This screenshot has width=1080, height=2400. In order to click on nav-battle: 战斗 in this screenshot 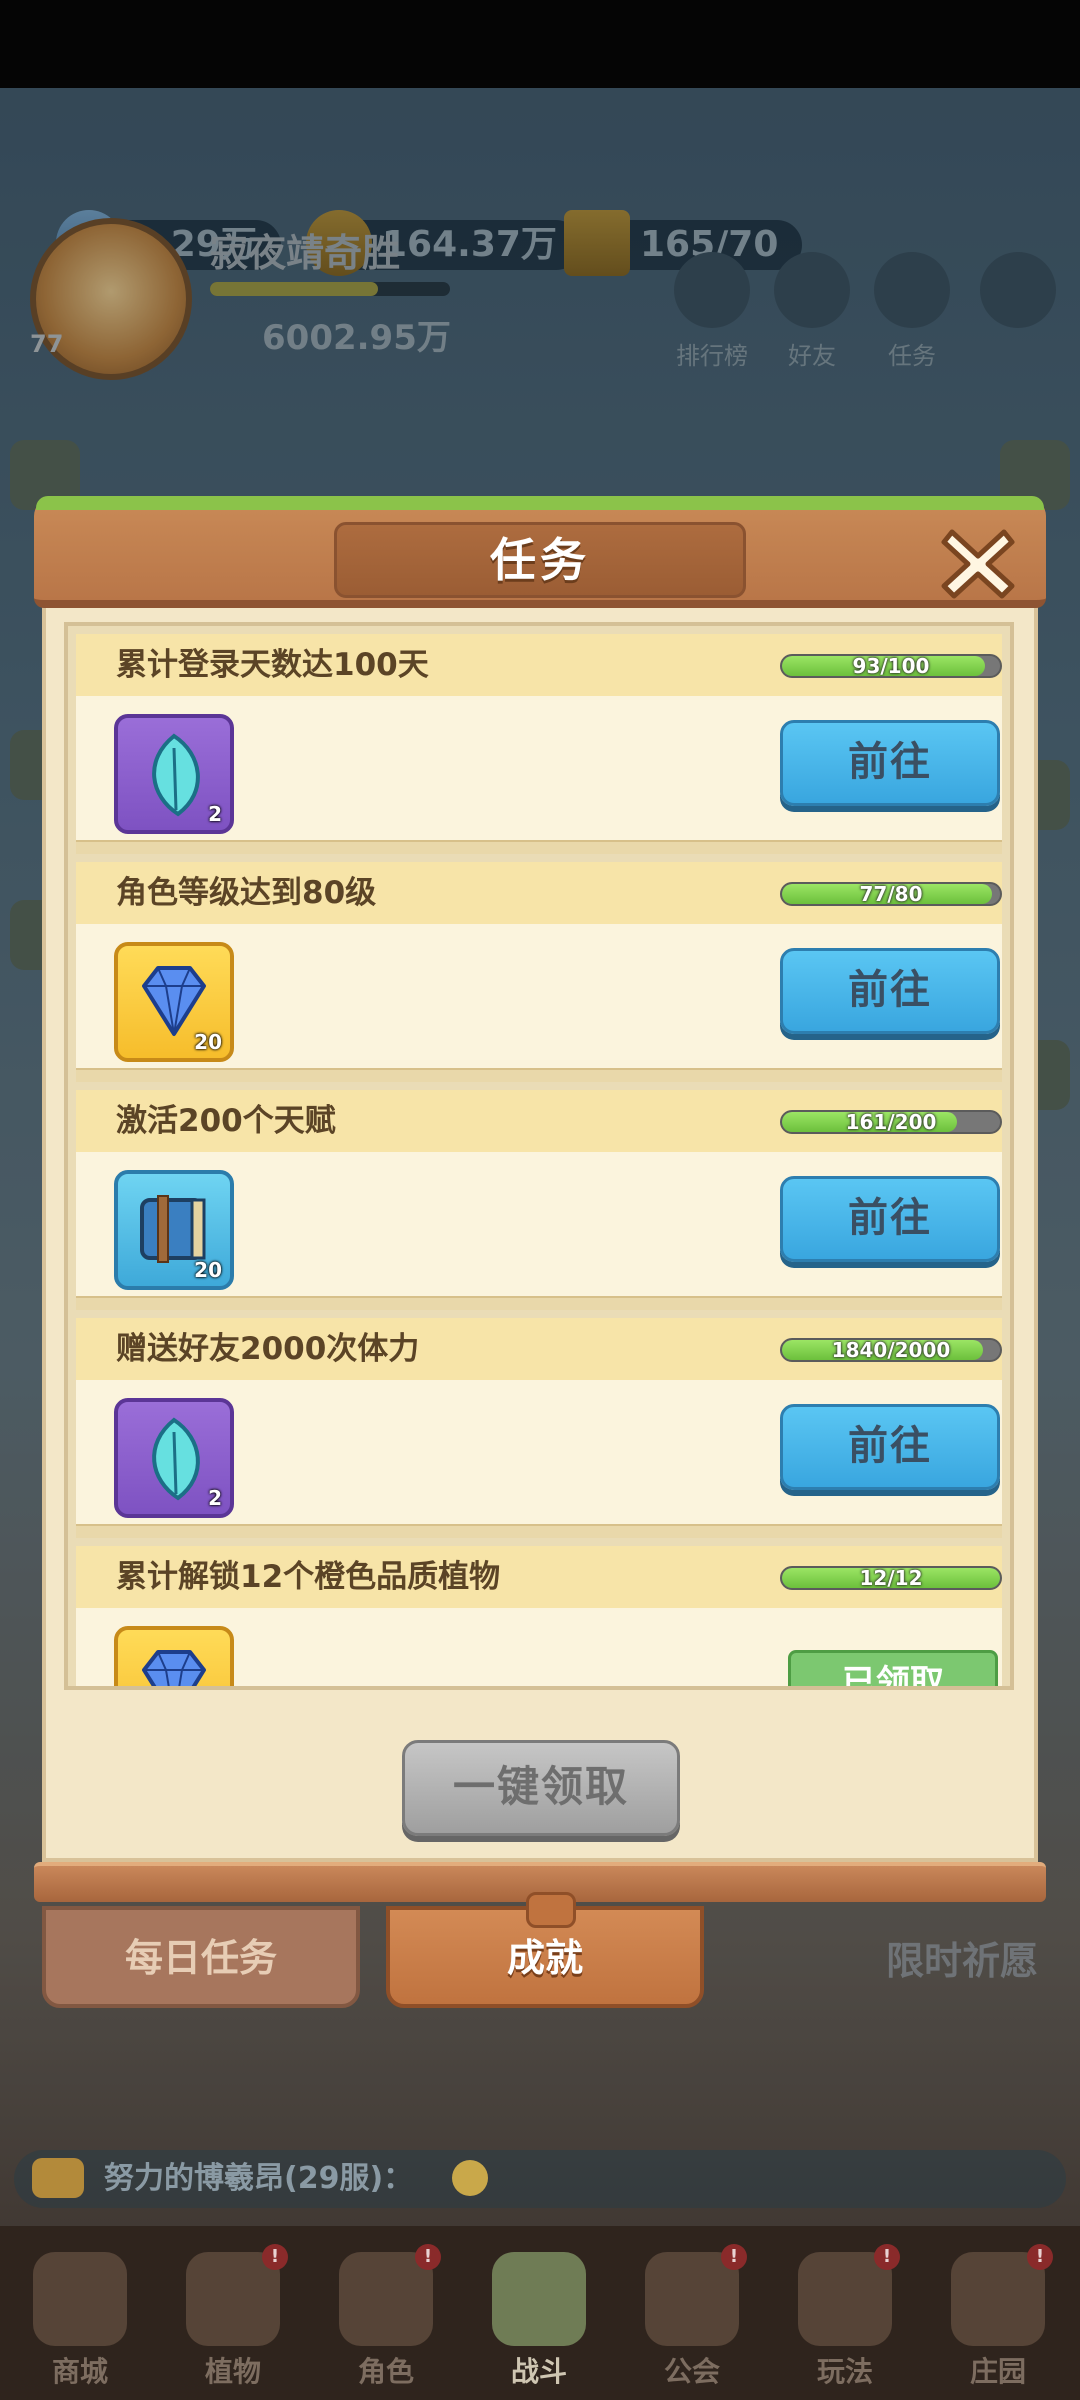, I will do `click(539, 2315)`.